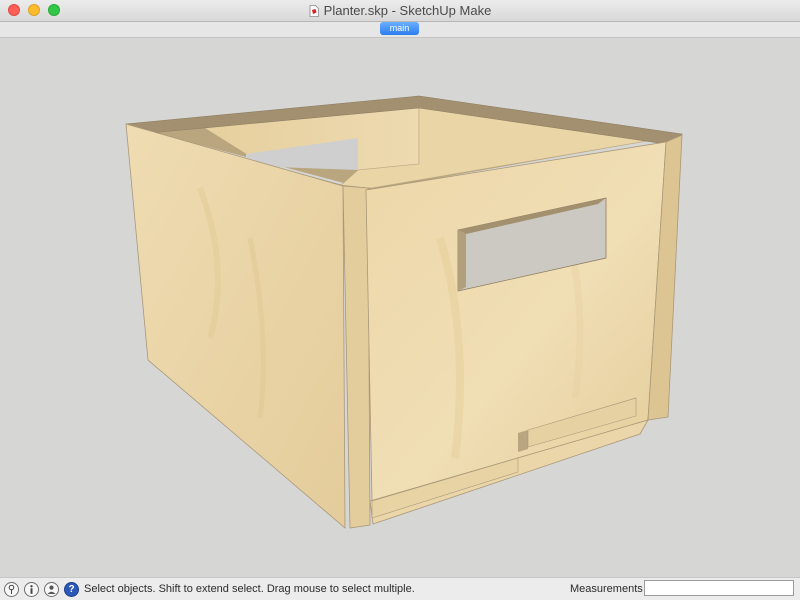 Image resolution: width=800 pixels, height=600 pixels. I want to click on user-icon, so click(51, 589).